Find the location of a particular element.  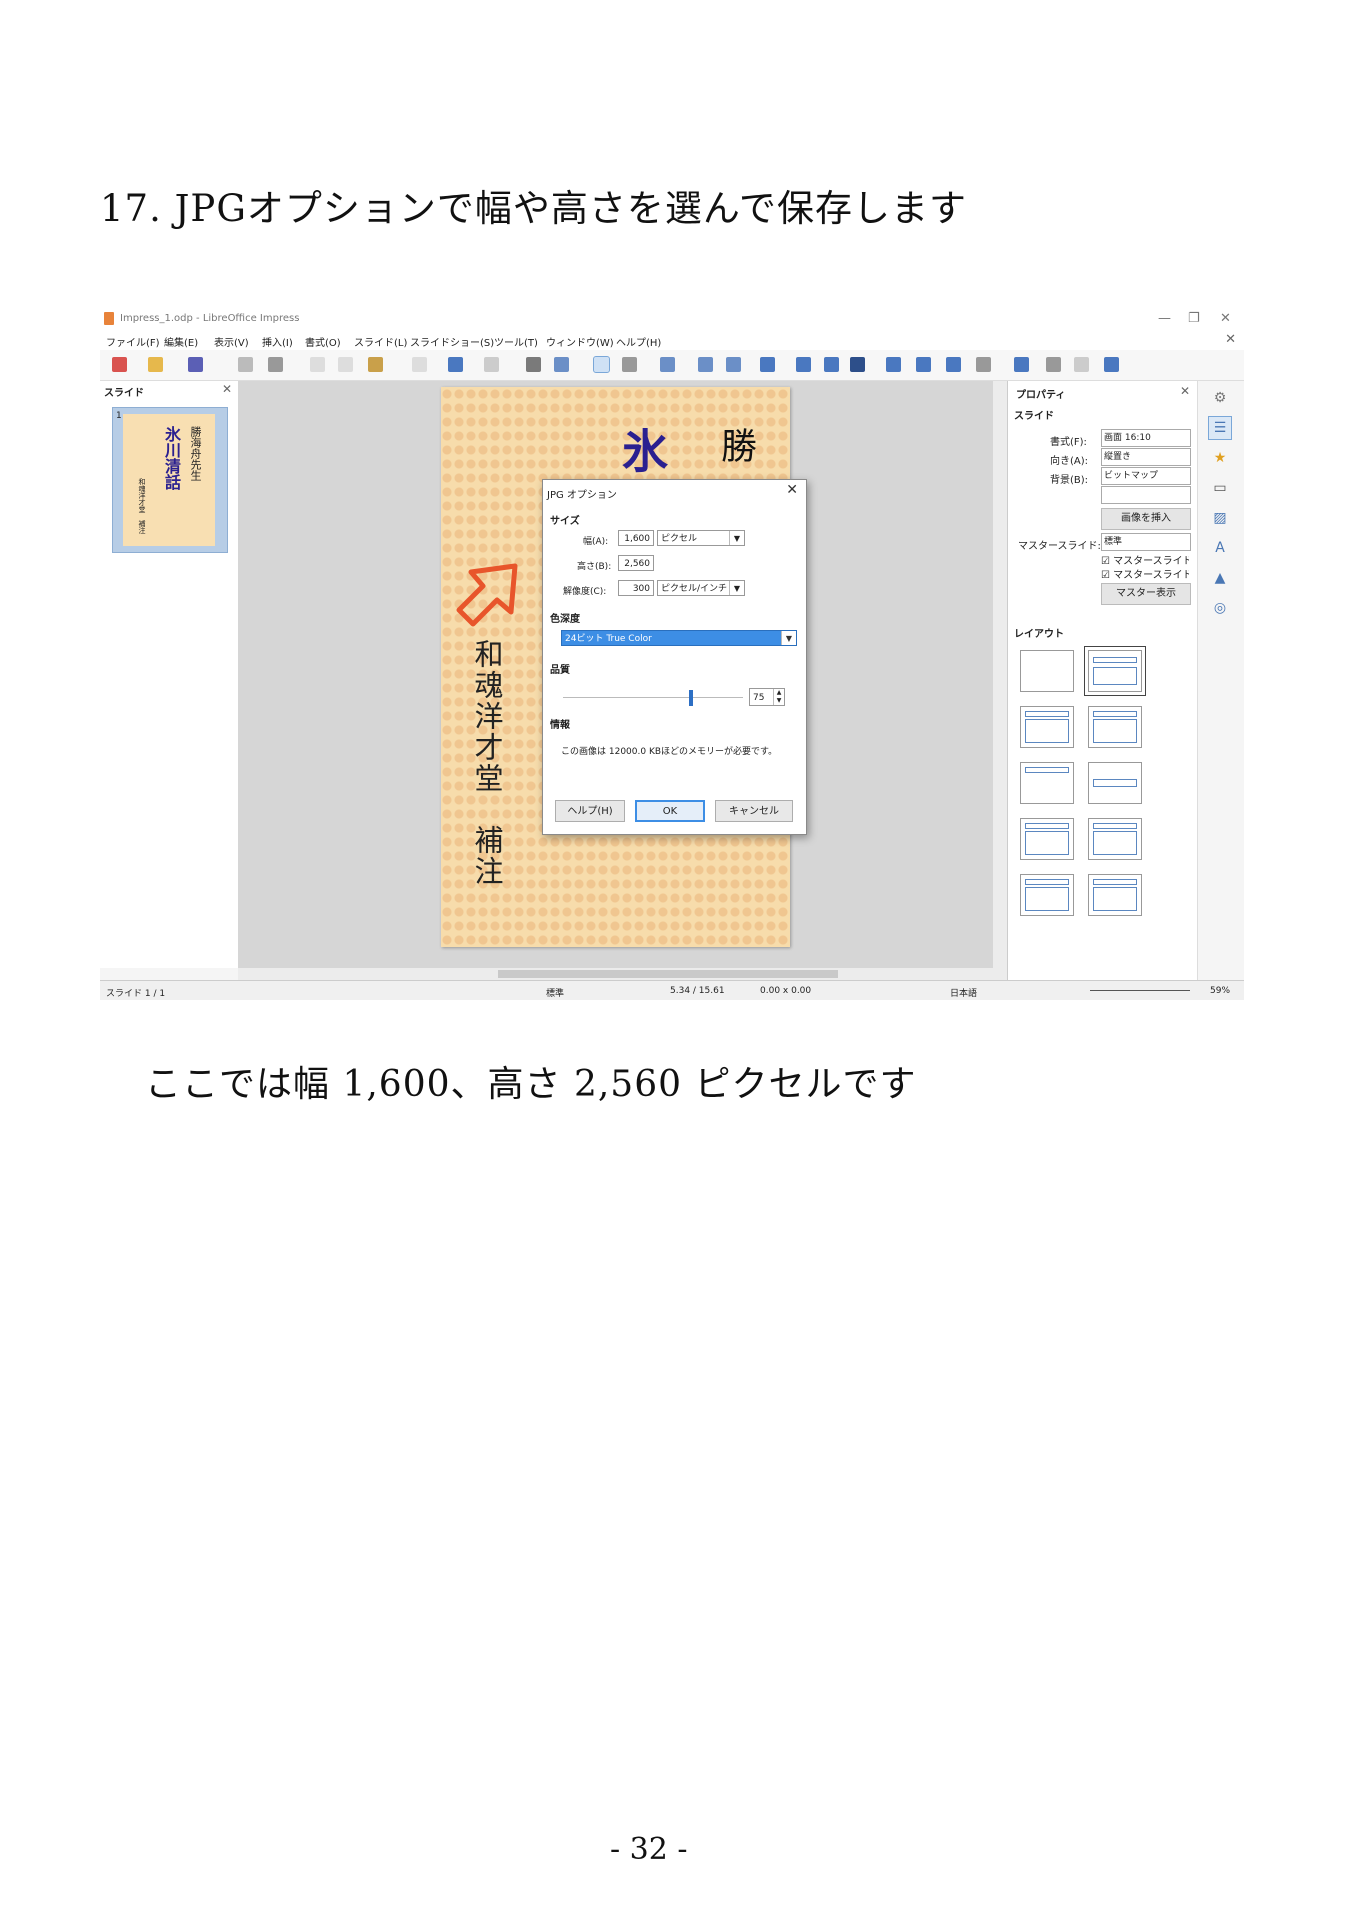

layout-blank is located at coordinates (1047, 671).